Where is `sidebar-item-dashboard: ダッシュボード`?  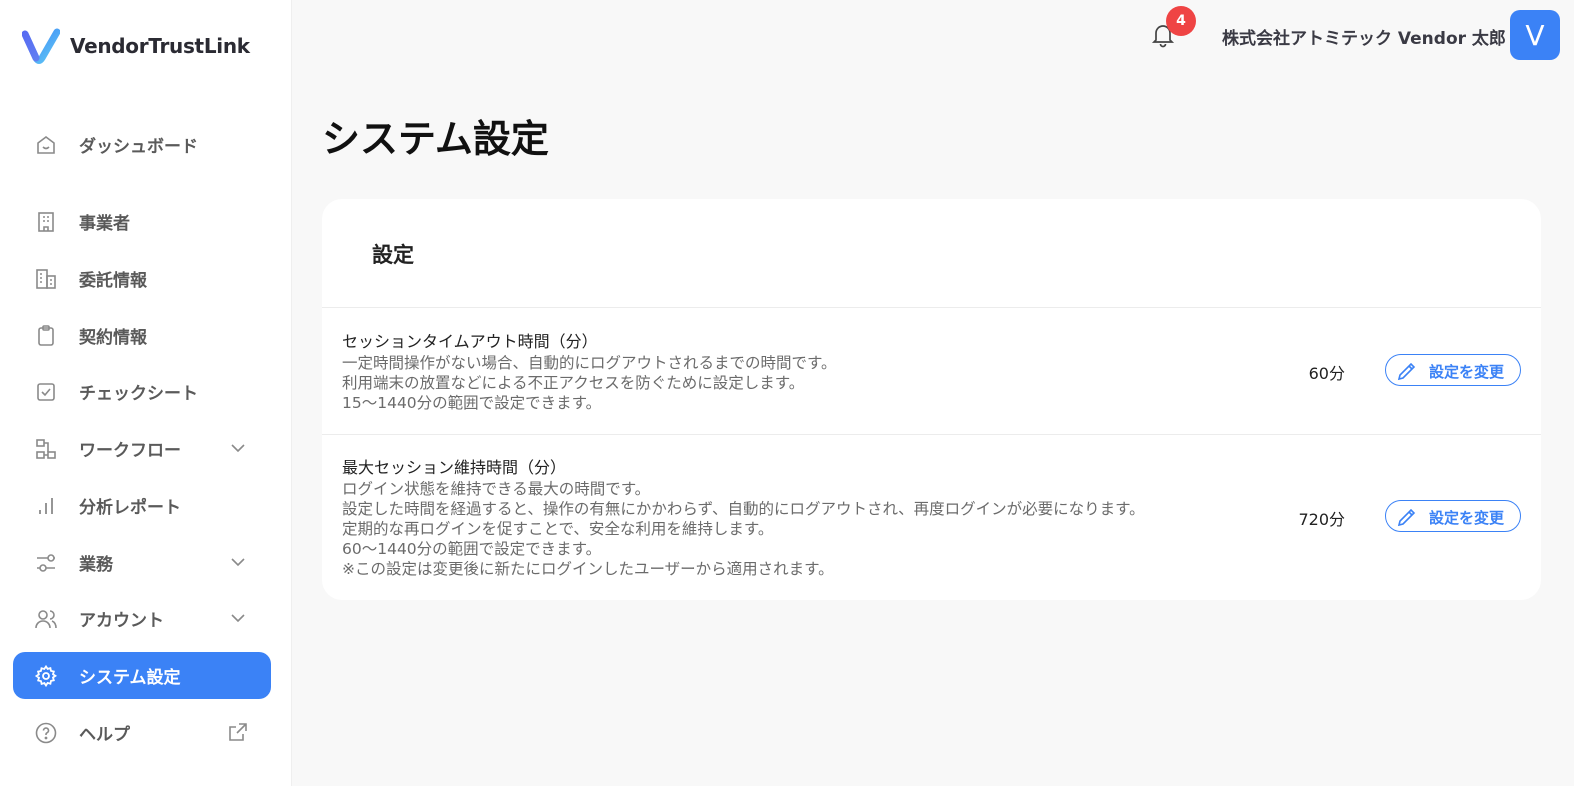
sidebar-item-dashboard: ダッシュボード is located at coordinates (142, 144).